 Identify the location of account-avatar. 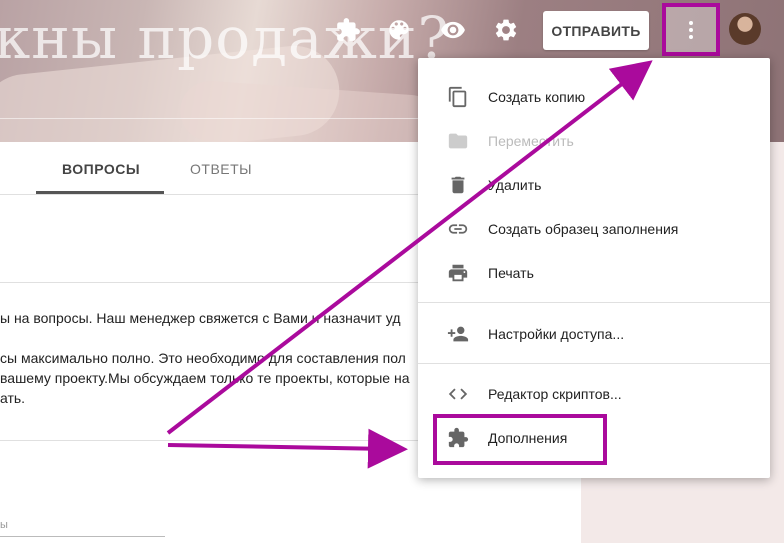
(745, 29).